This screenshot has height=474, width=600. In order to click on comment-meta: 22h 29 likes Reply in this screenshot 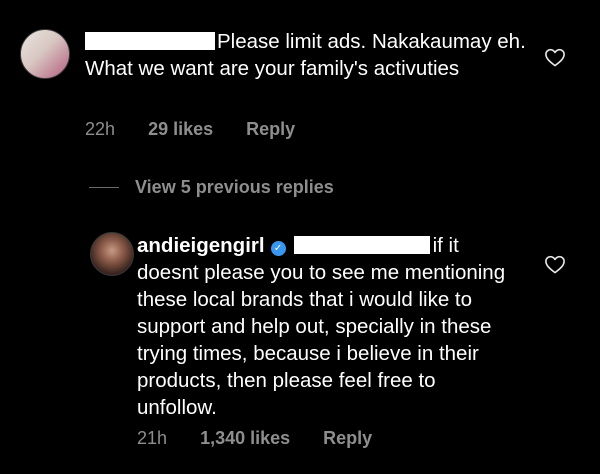, I will do `click(204, 129)`.